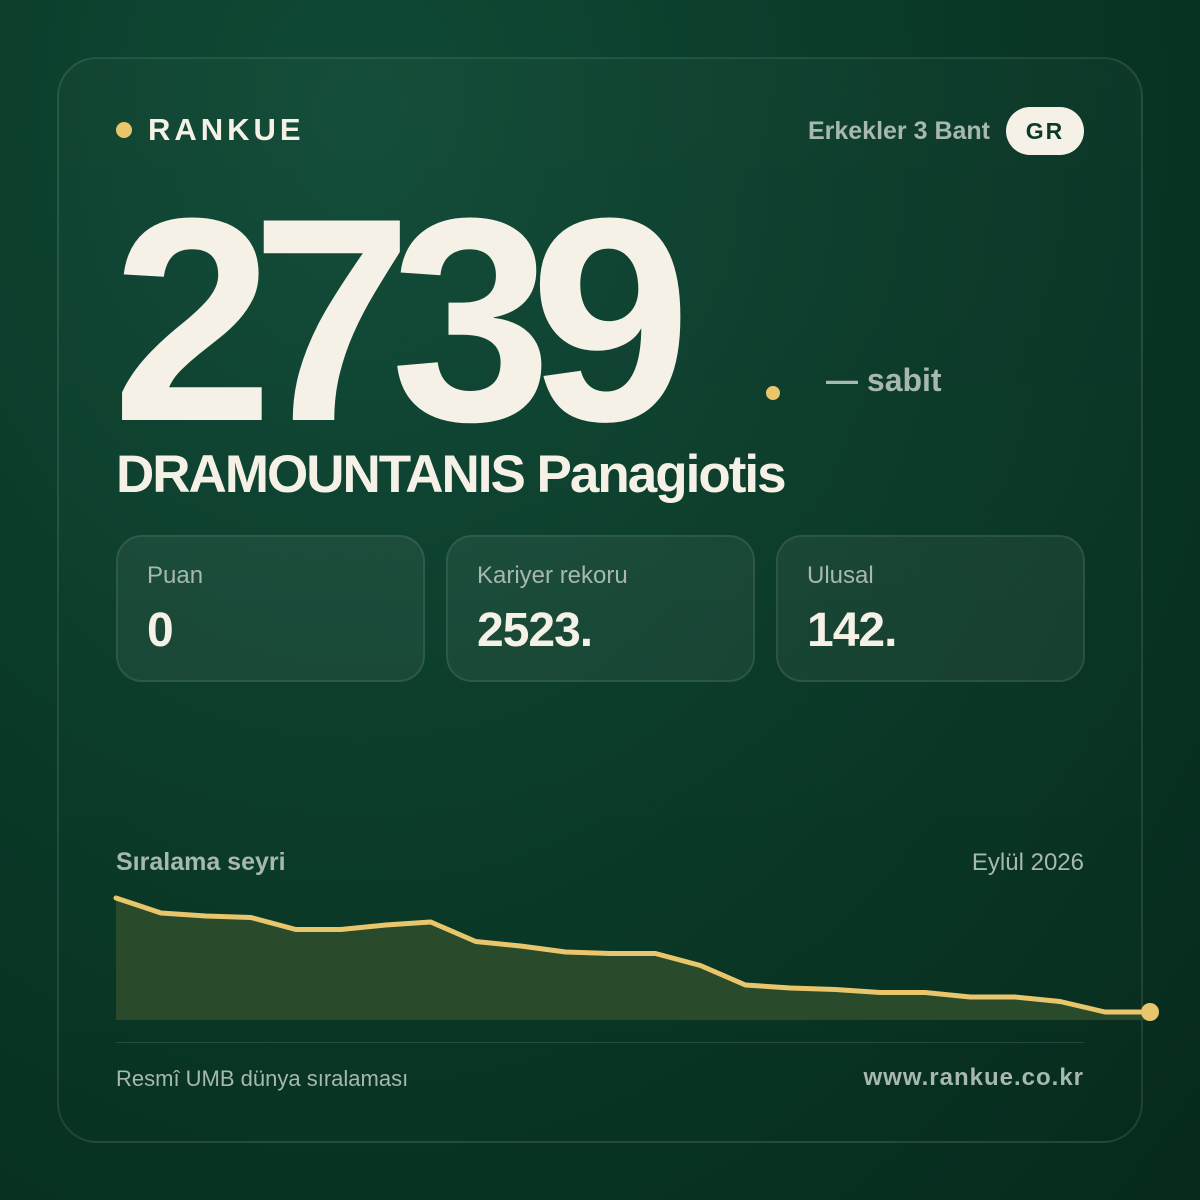 Image resolution: width=1200 pixels, height=1200 pixels. What do you see at coordinates (633, 959) in the screenshot?
I see `chart-area` at bounding box center [633, 959].